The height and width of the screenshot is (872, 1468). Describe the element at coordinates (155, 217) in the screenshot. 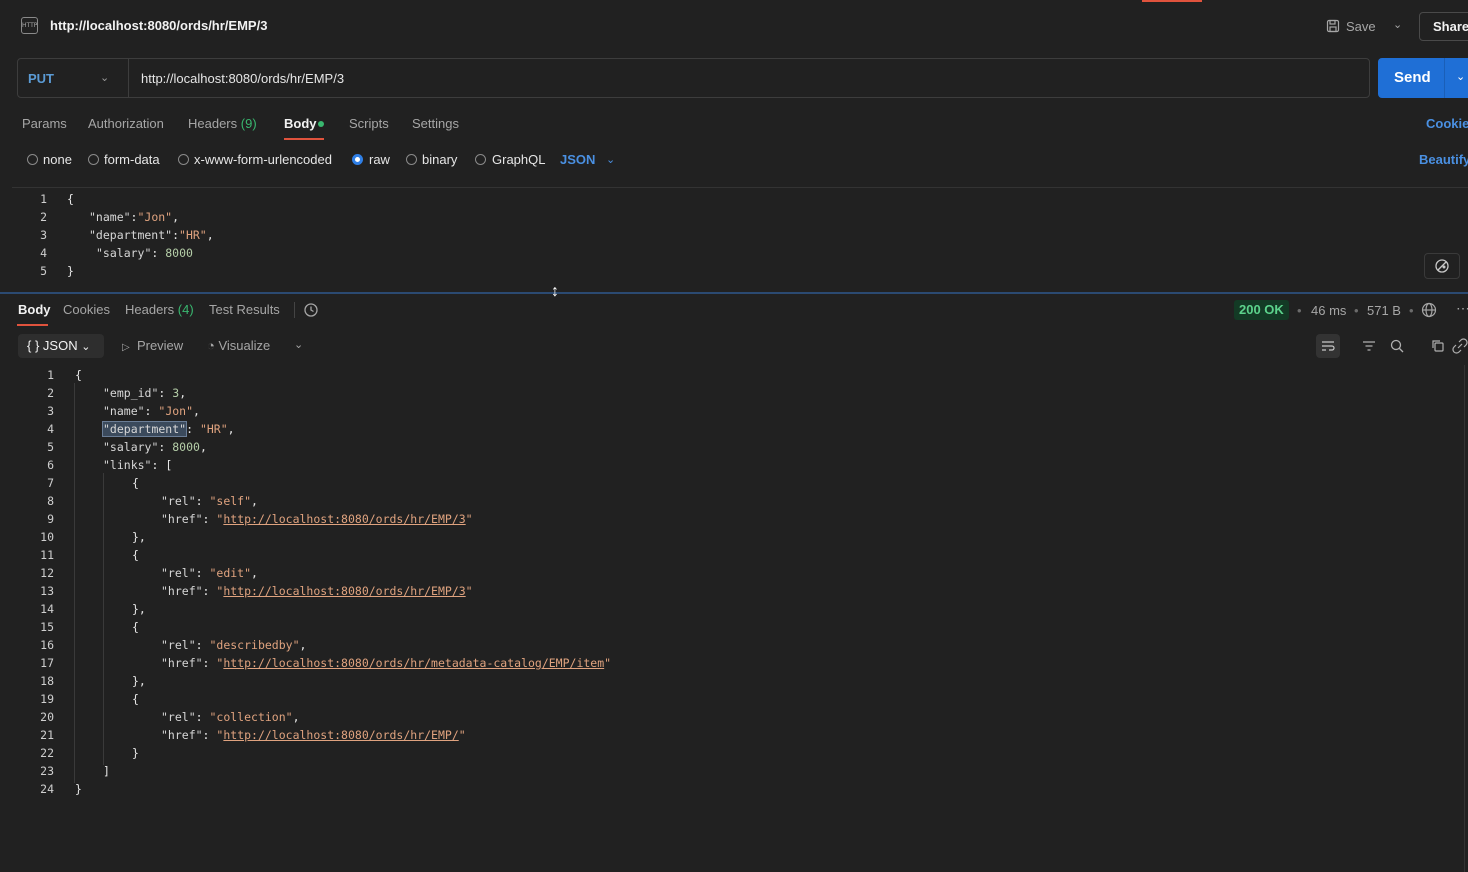

I see `json-value: "Jon"` at that location.